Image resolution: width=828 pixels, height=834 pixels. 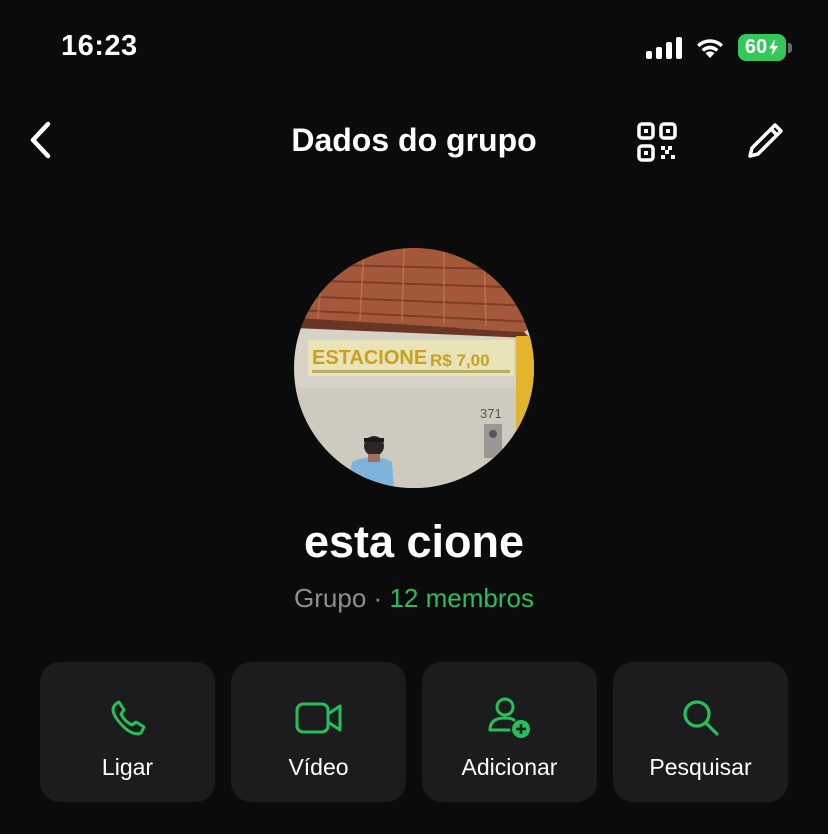 What do you see at coordinates (509, 767) in the screenshot?
I see `add-member-button-label: Adicionar` at bounding box center [509, 767].